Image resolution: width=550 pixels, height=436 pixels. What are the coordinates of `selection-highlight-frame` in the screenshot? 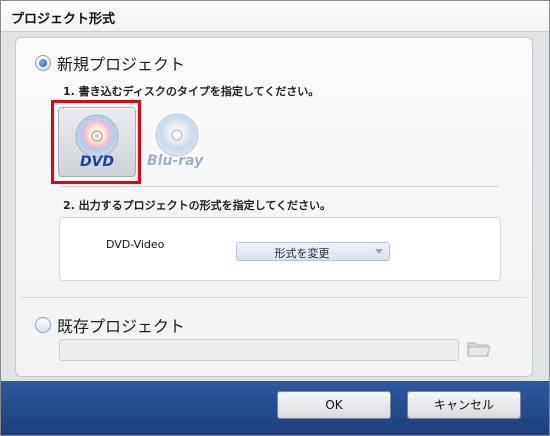 It's located at (96, 142).